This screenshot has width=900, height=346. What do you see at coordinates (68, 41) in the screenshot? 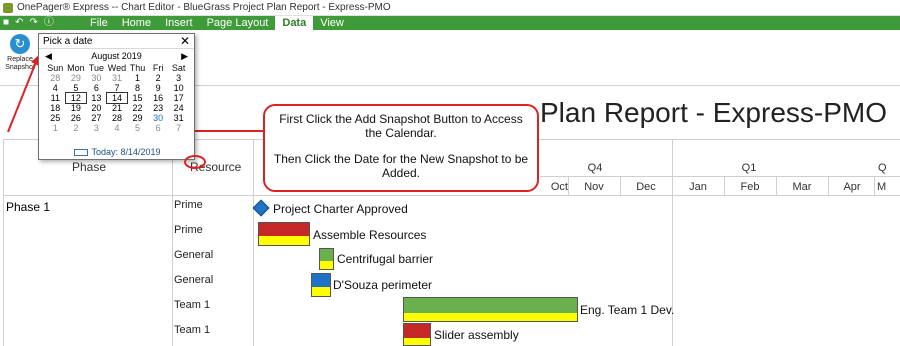
I see `date-picker-title: Pick a date` at bounding box center [68, 41].